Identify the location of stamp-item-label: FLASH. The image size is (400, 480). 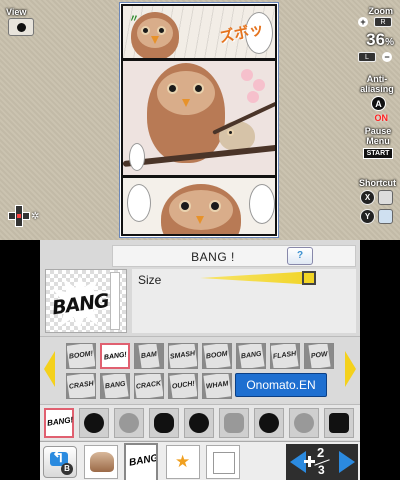
(285, 356).